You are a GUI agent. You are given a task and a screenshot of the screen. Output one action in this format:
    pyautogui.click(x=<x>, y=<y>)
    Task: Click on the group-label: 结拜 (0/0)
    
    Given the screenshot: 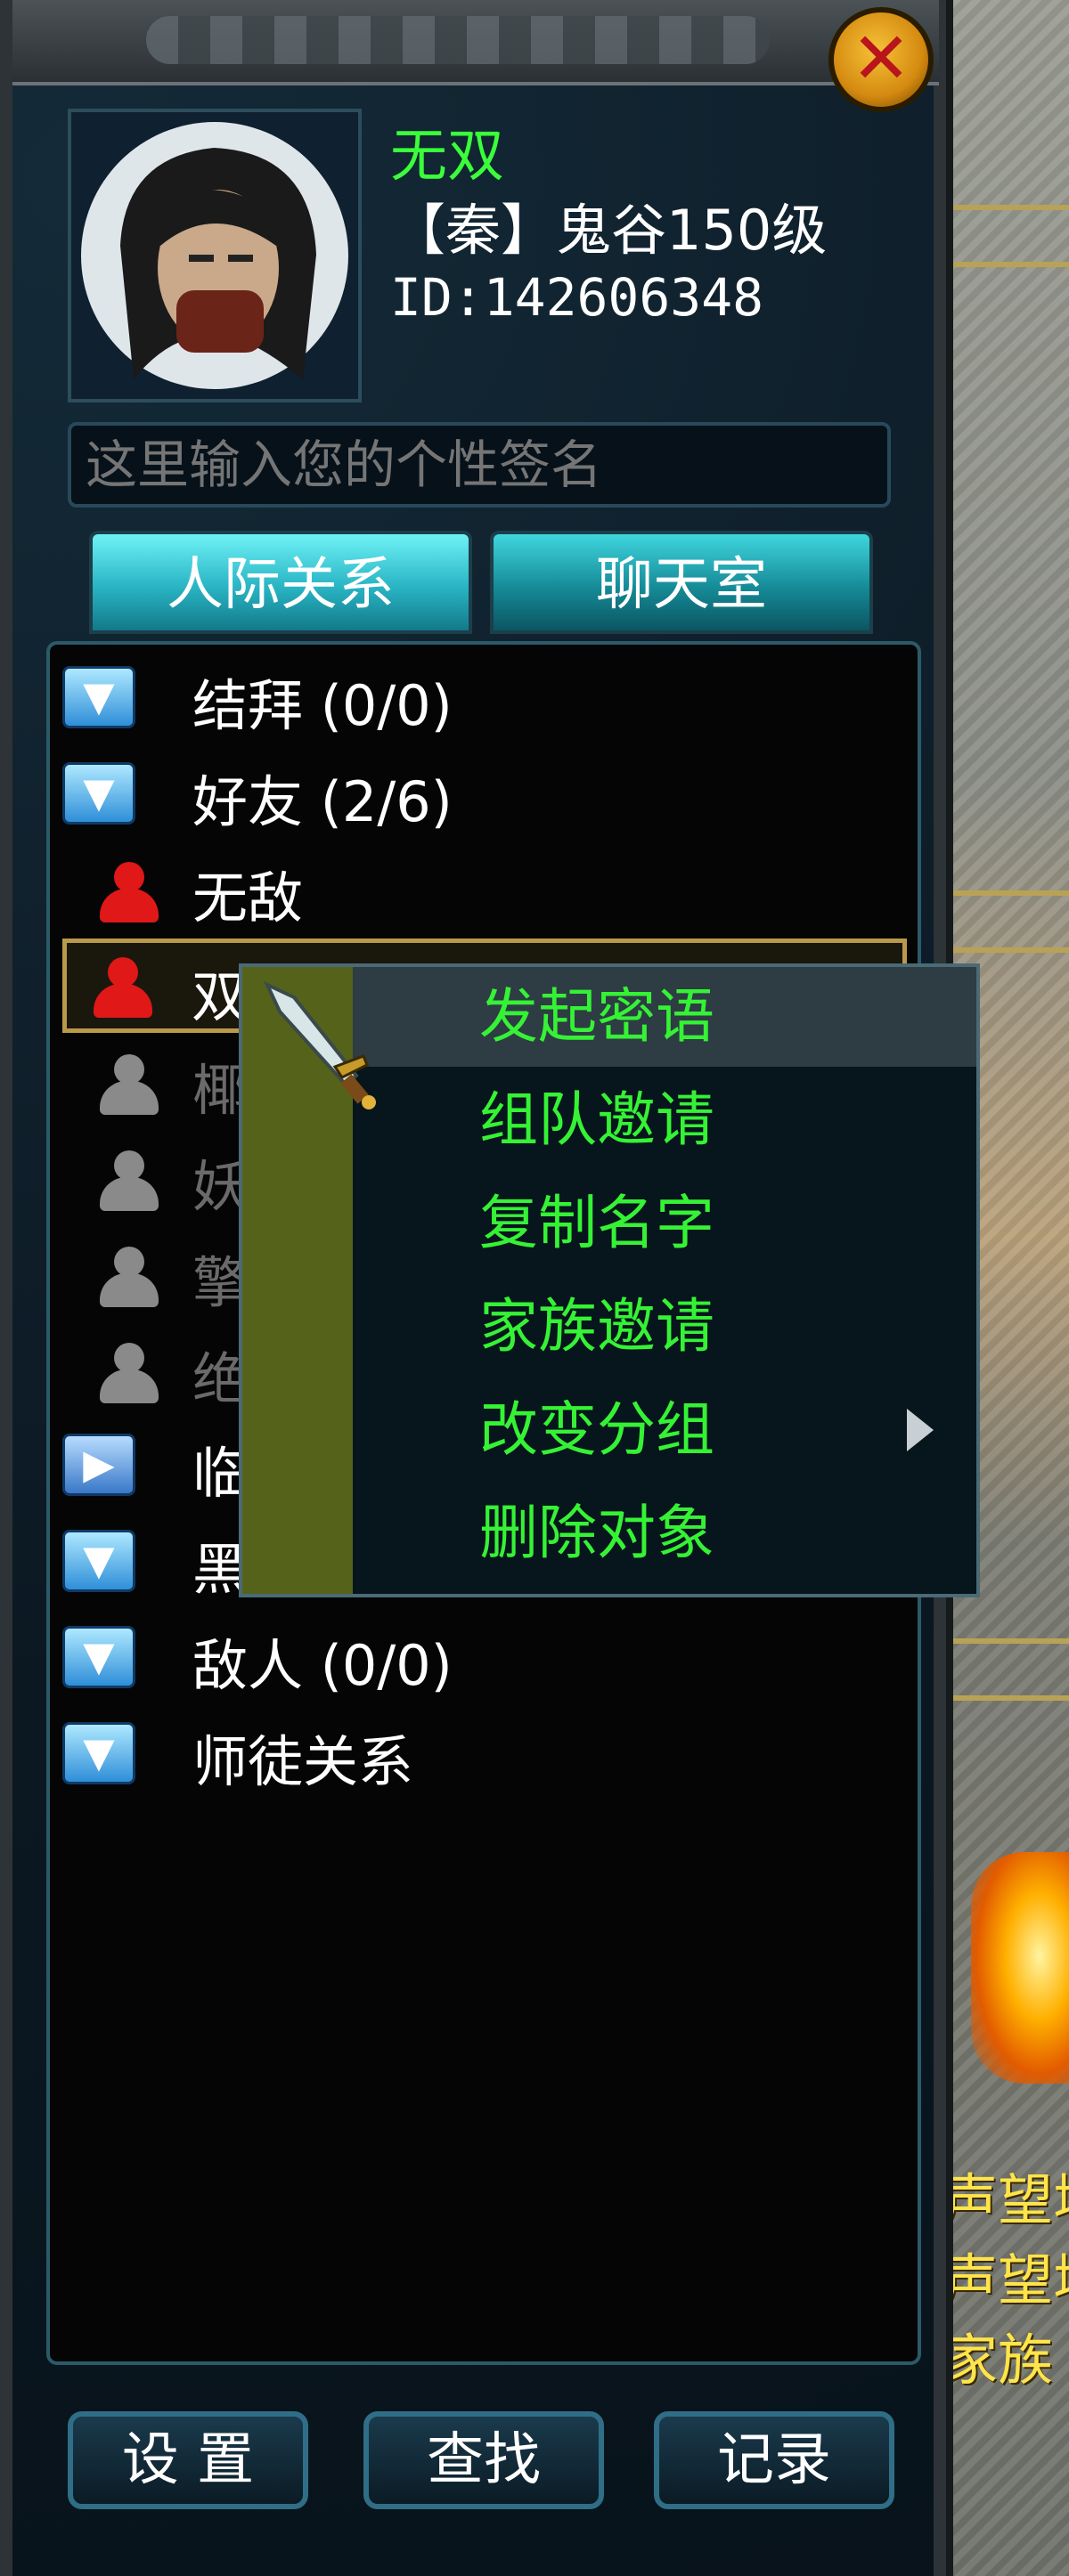 What is the action you would take?
    pyautogui.click(x=322, y=705)
    